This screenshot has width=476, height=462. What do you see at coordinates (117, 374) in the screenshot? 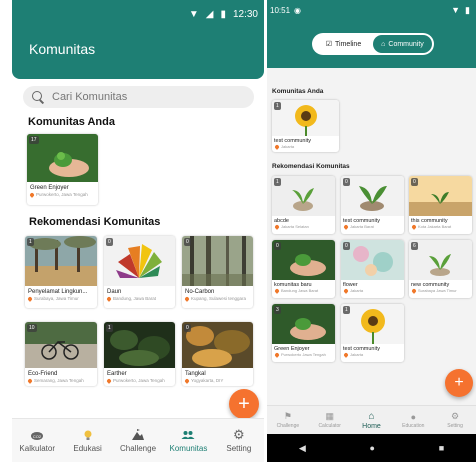
I see `community-name: Earther` at bounding box center [117, 374].